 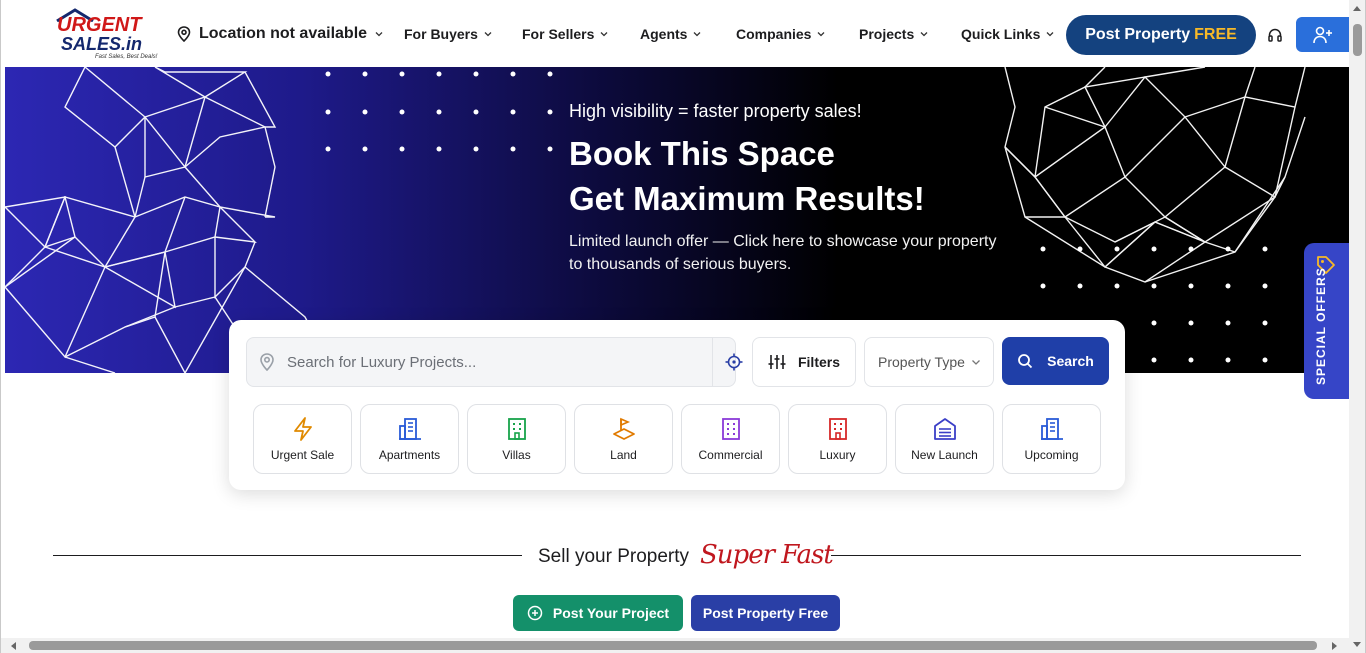 I want to click on filters-label: Filters, so click(x=818, y=362).